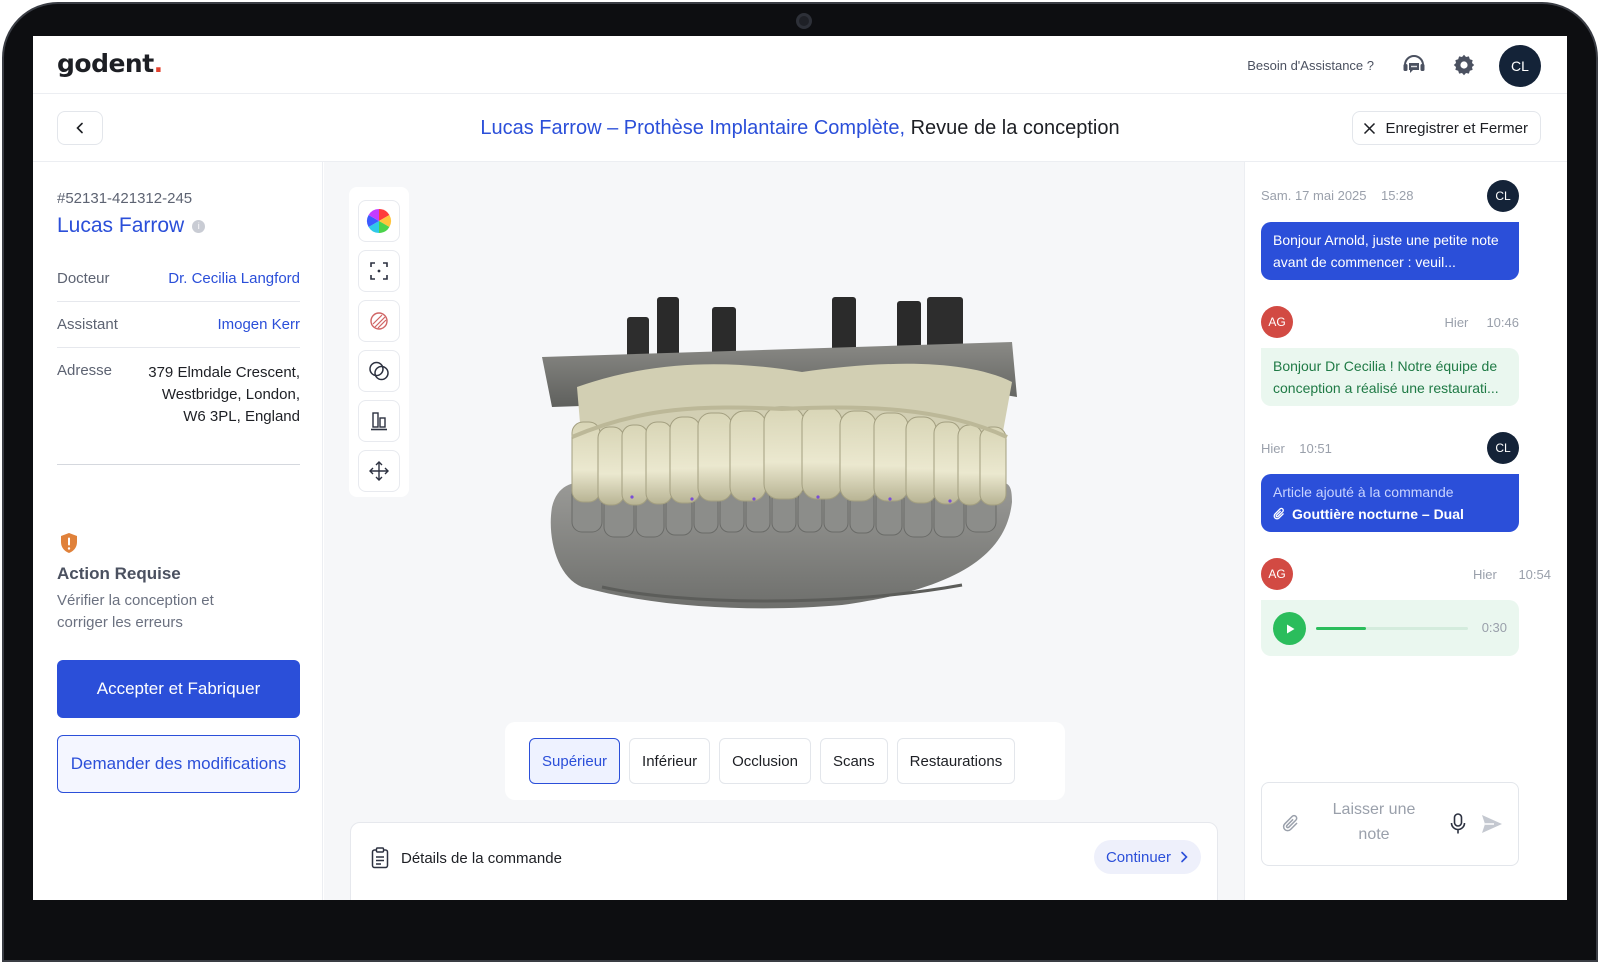 The height and width of the screenshot is (962, 1600). I want to click on avatar: AG, so click(1277, 574).